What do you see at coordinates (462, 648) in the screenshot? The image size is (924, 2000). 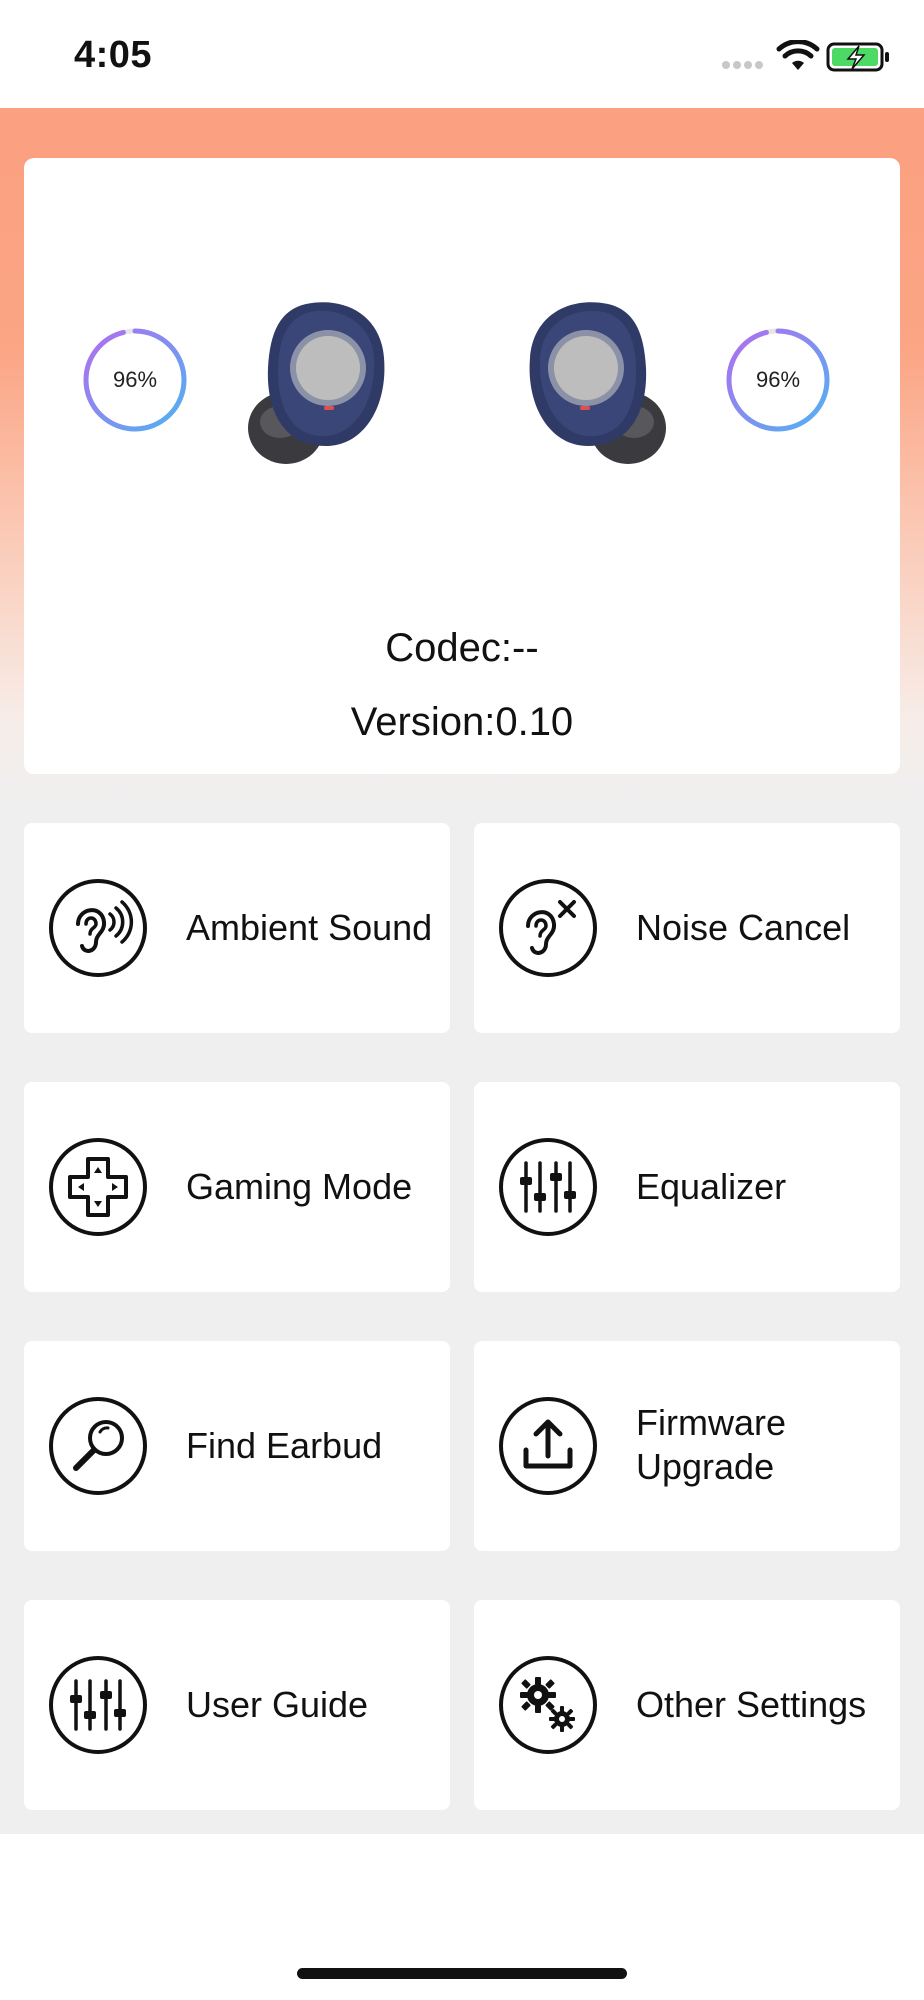 I see `codec-label: Codec:--` at bounding box center [462, 648].